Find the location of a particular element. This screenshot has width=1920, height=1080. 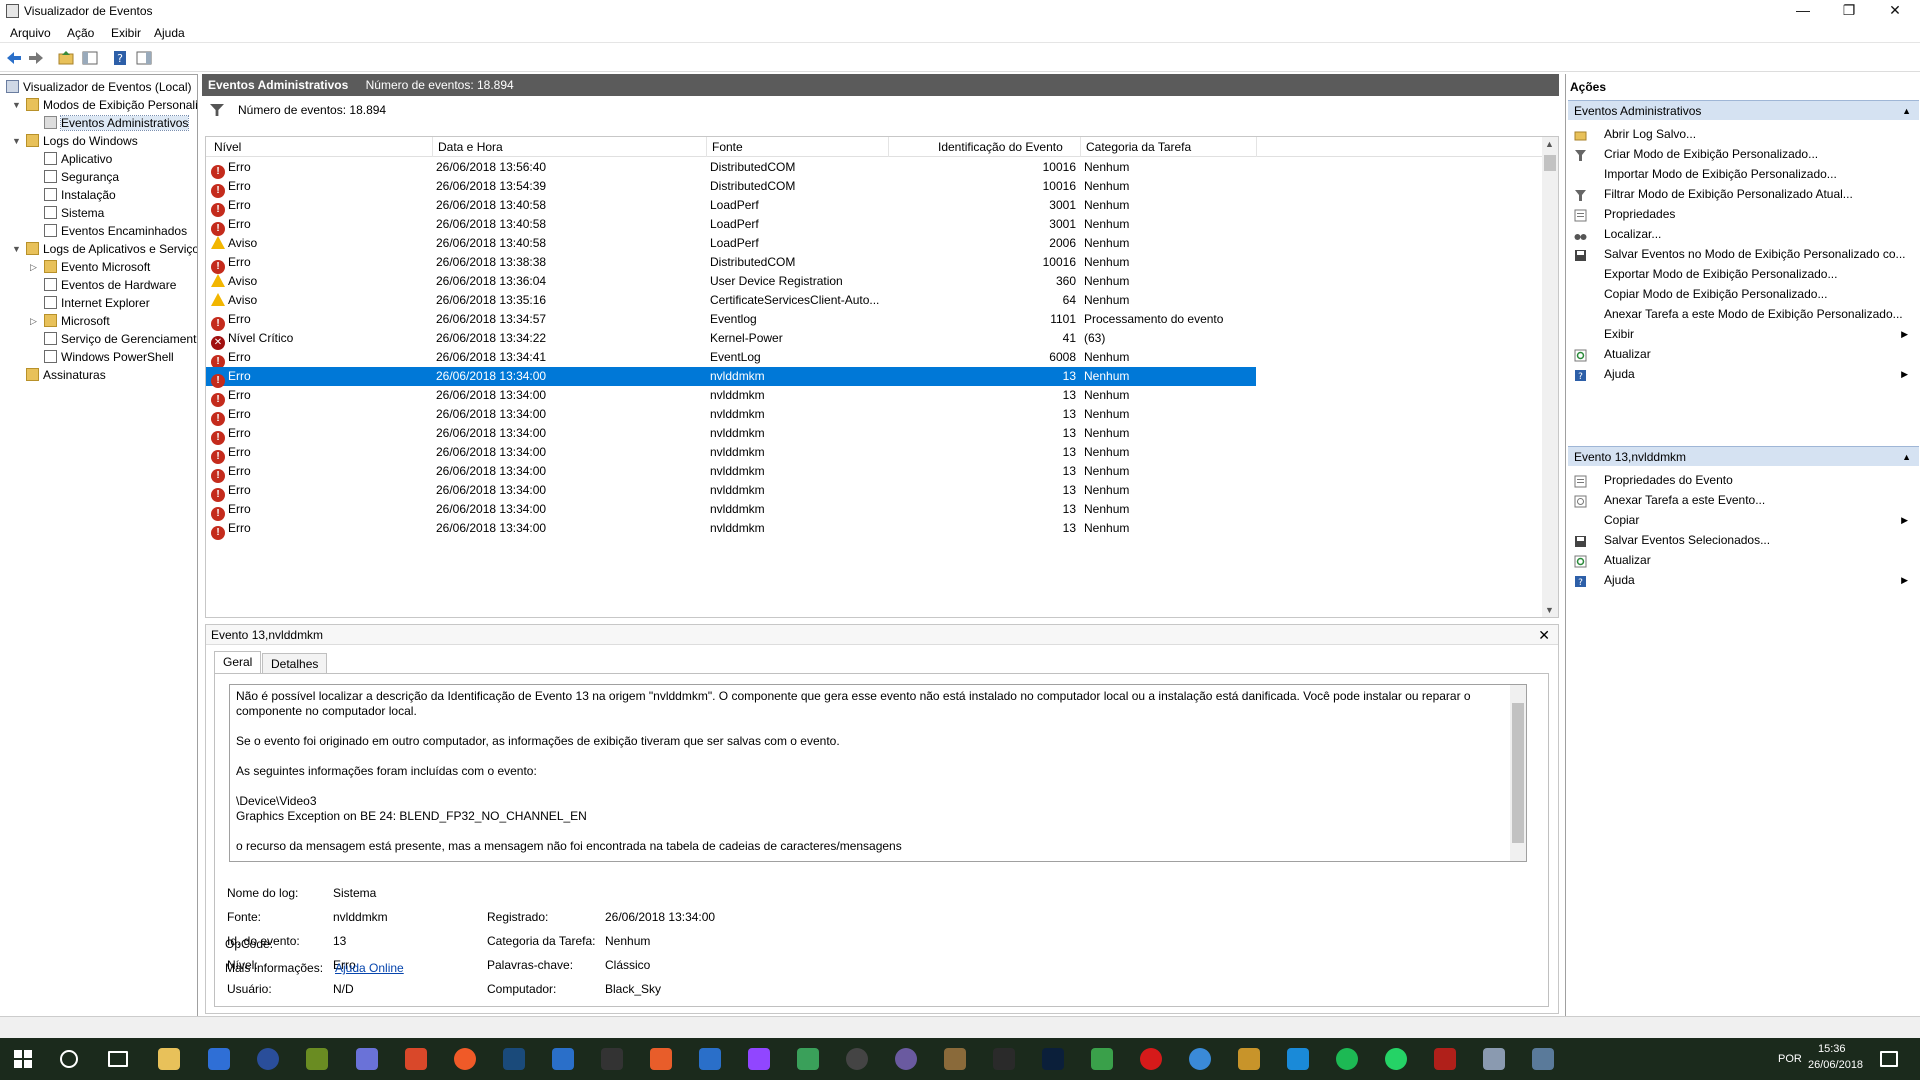

epic-games-icon is located at coordinates (612, 1059).